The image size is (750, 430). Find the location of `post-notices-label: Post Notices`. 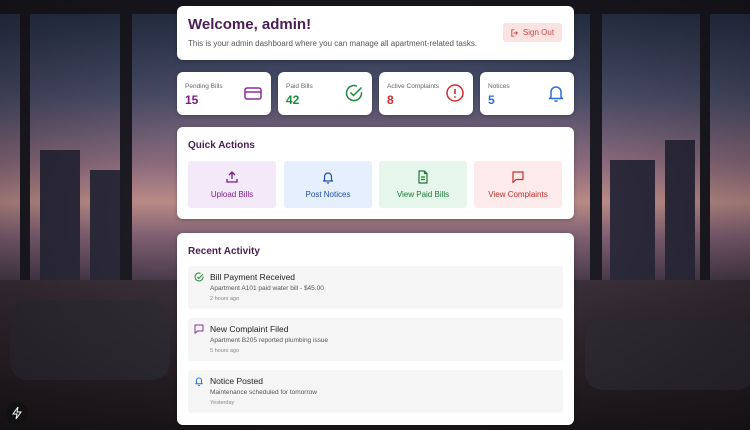

post-notices-label: Post Notices is located at coordinates (328, 194).